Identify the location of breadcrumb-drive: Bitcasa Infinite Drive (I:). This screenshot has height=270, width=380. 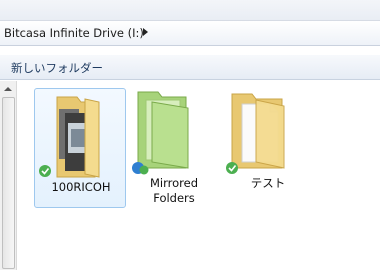
(74, 33).